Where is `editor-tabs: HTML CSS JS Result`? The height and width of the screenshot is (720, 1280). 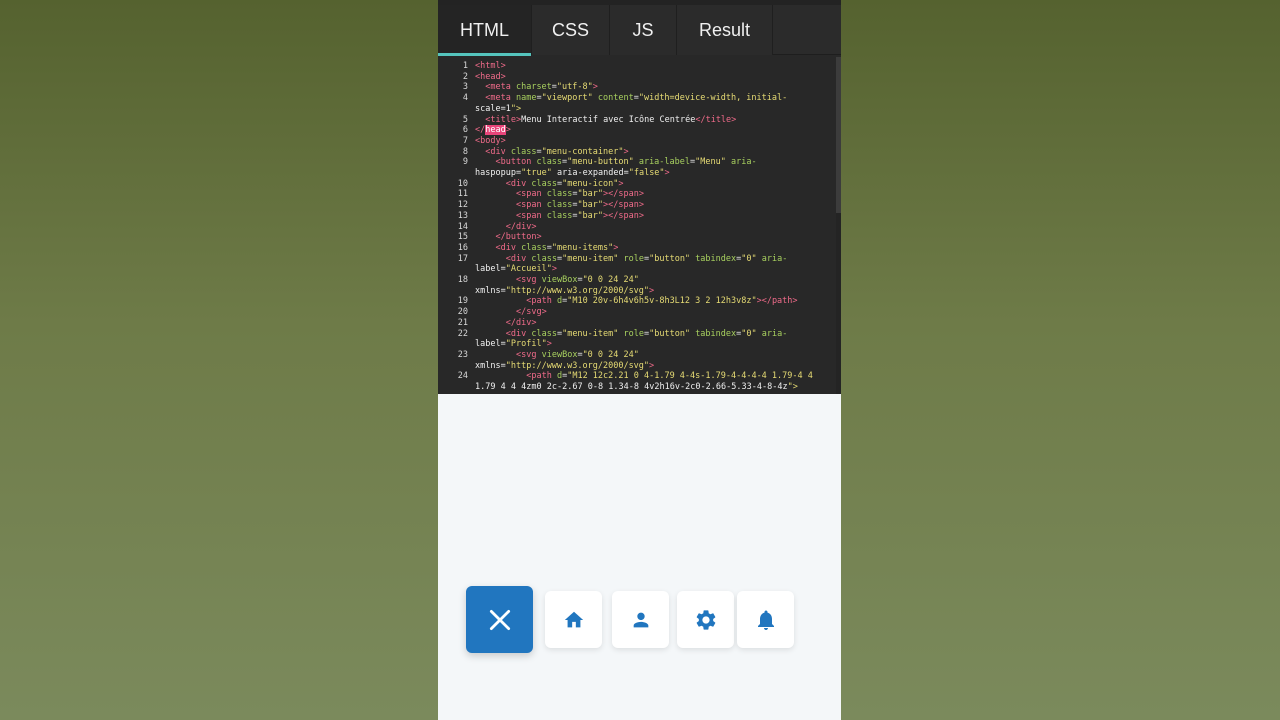 editor-tabs: HTML CSS JS Result is located at coordinates (639, 30).